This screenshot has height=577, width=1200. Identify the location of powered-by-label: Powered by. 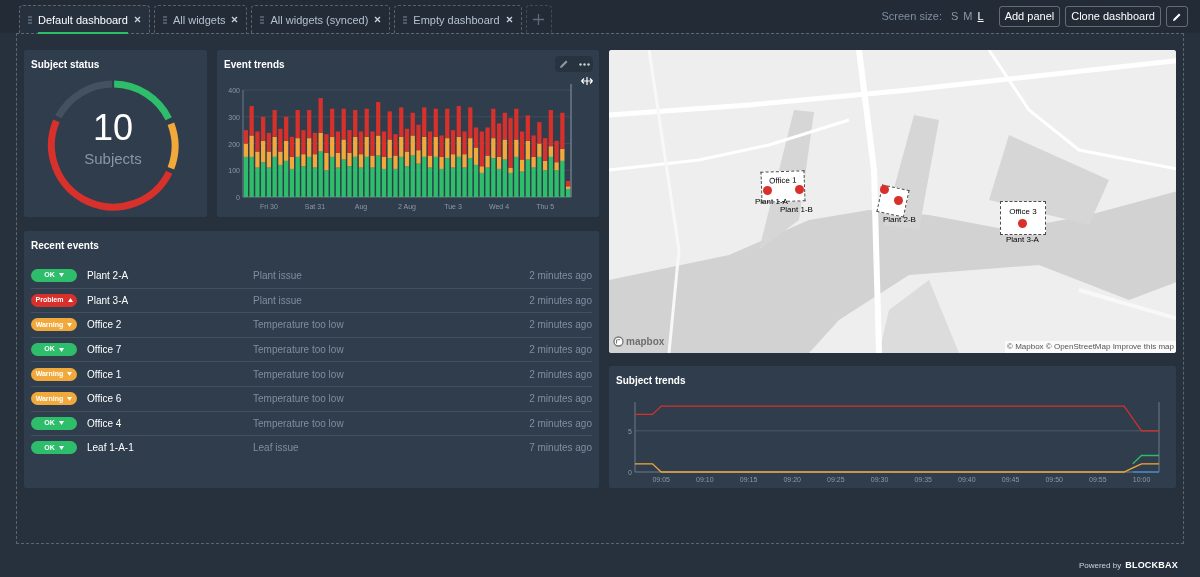
(1100, 565).